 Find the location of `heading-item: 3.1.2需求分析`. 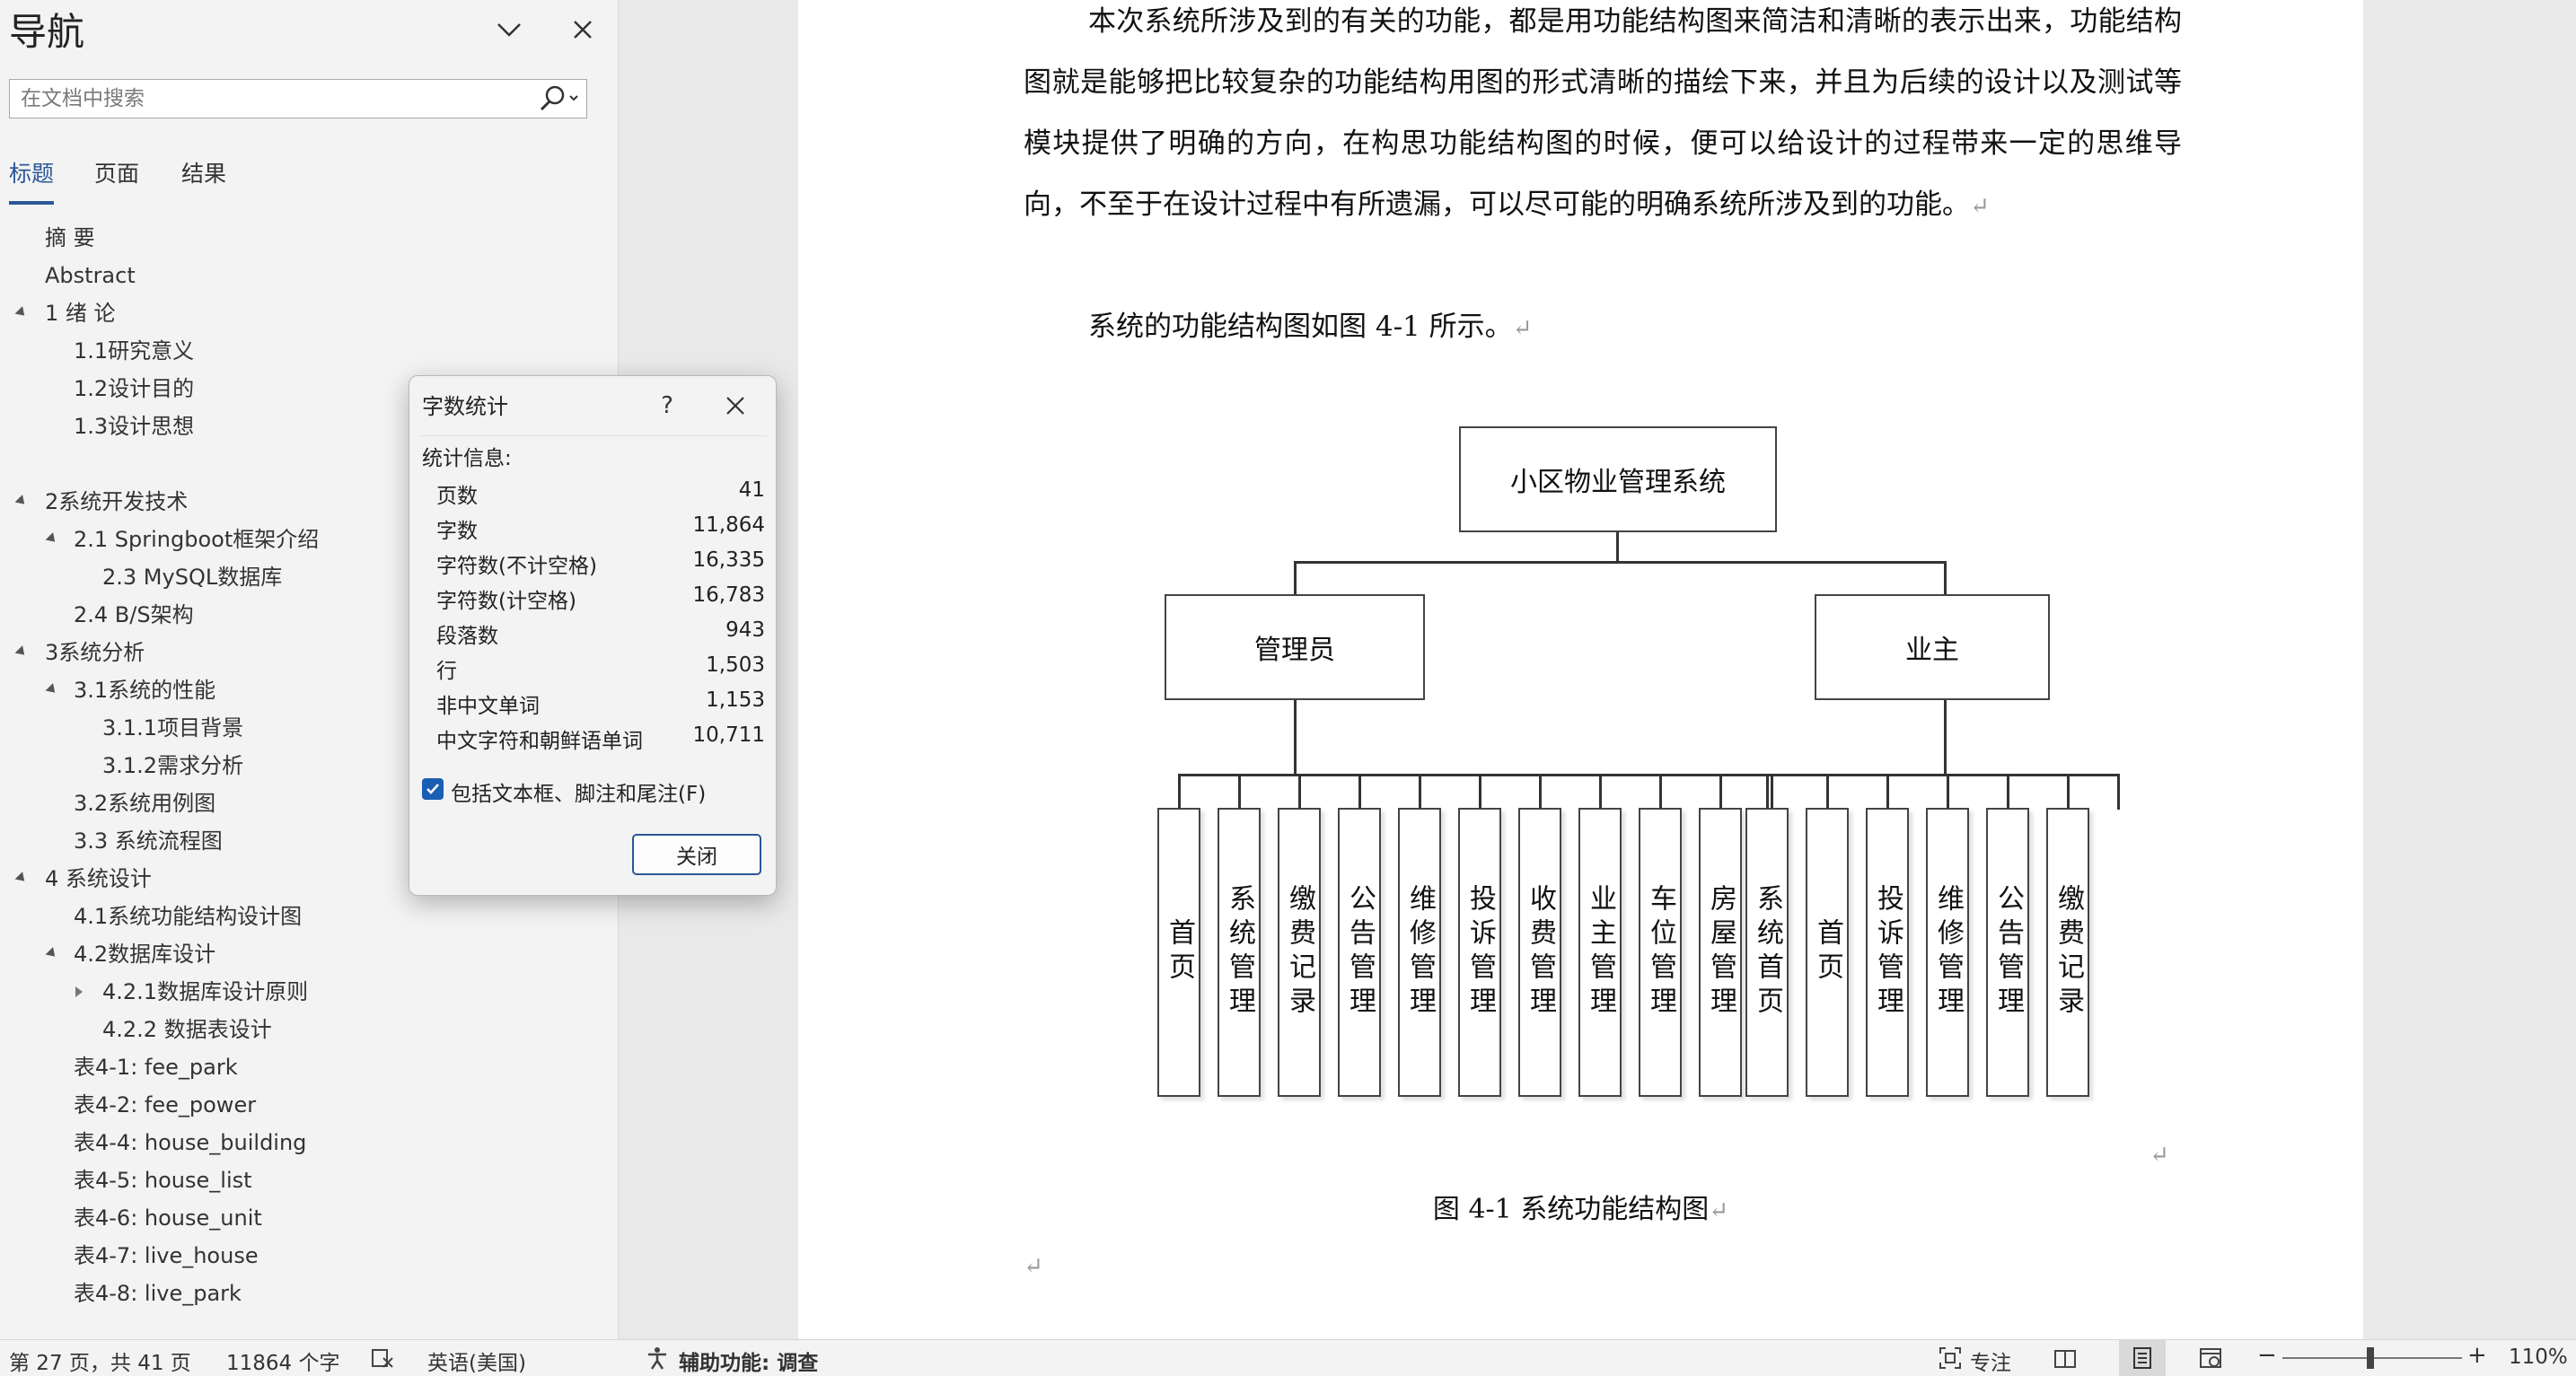

heading-item: 3.1.2需求分析 is located at coordinates (172, 766).